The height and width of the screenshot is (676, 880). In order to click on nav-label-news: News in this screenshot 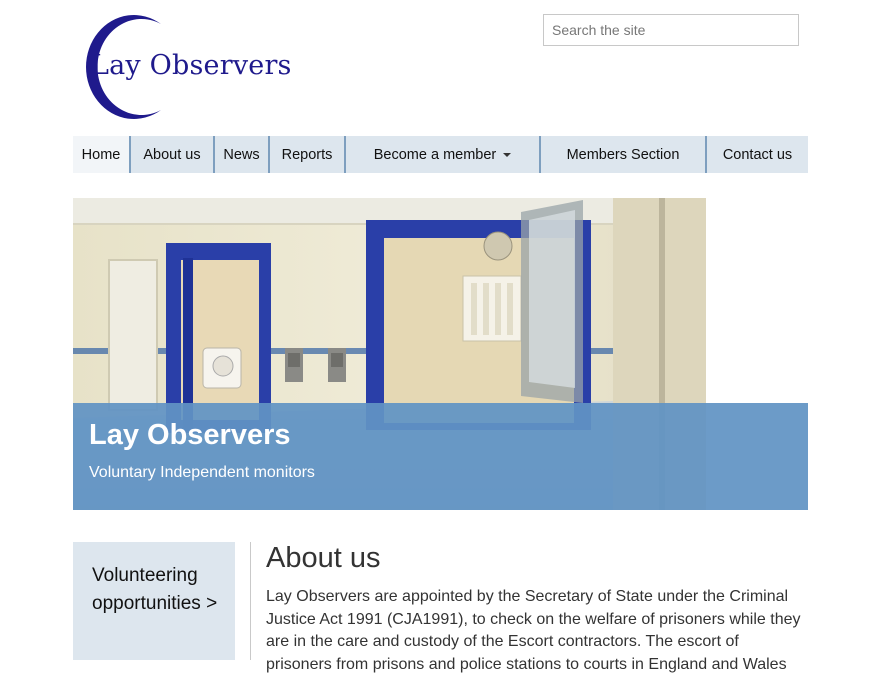, I will do `click(241, 154)`.